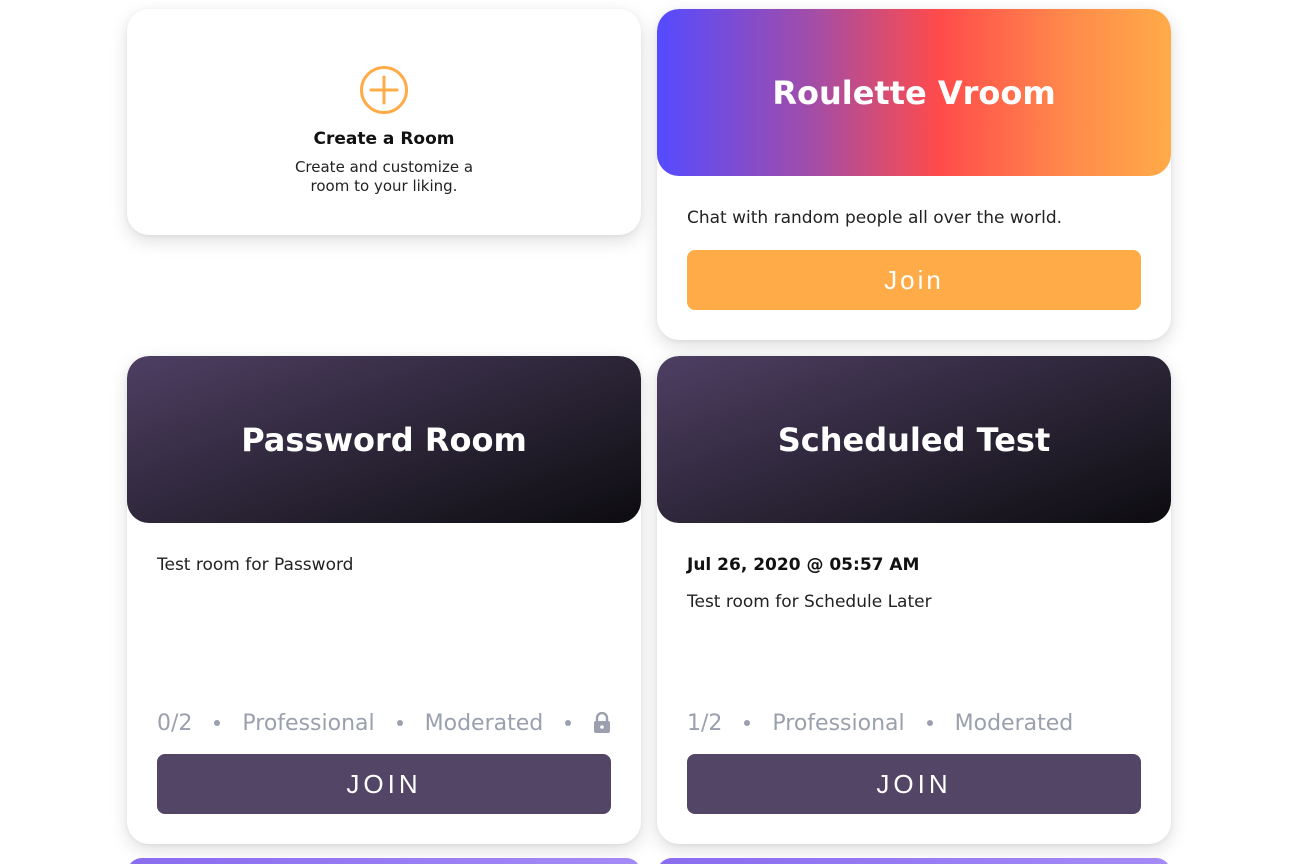 This screenshot has height=864, width=1296. What do you see at coordinates (914, 784) in the screenshot?
I see `scheduled-room-join-button: JOIN` at bounding box center [914, 784].